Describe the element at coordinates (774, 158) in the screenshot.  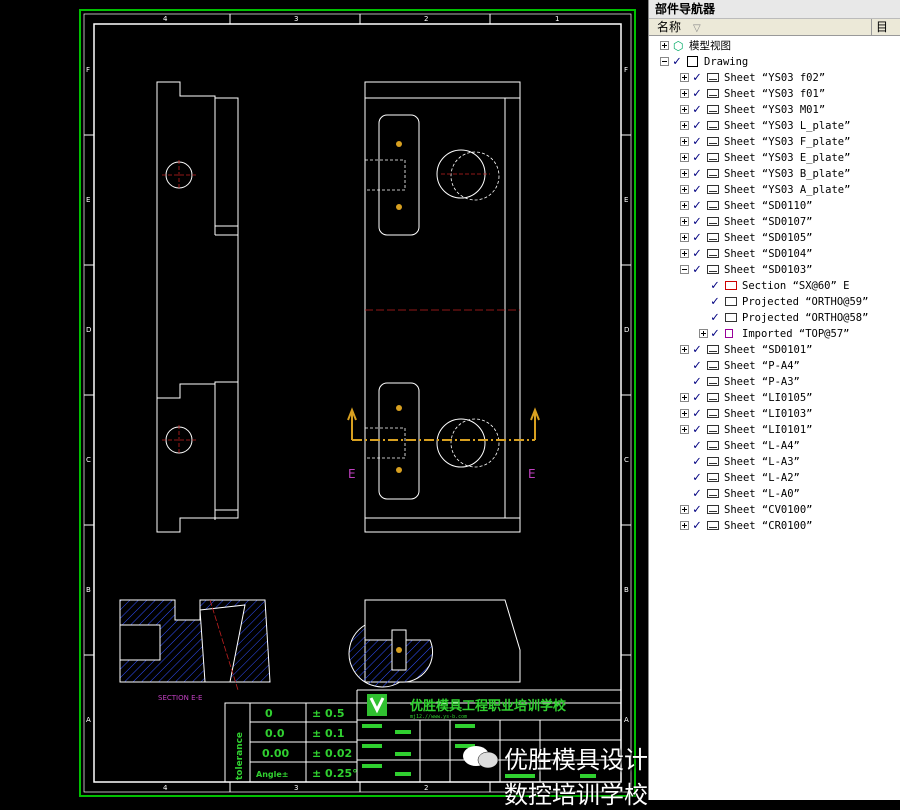
I see `tree-row: ✓ Sheet “YS03 E_plate”` at that location.